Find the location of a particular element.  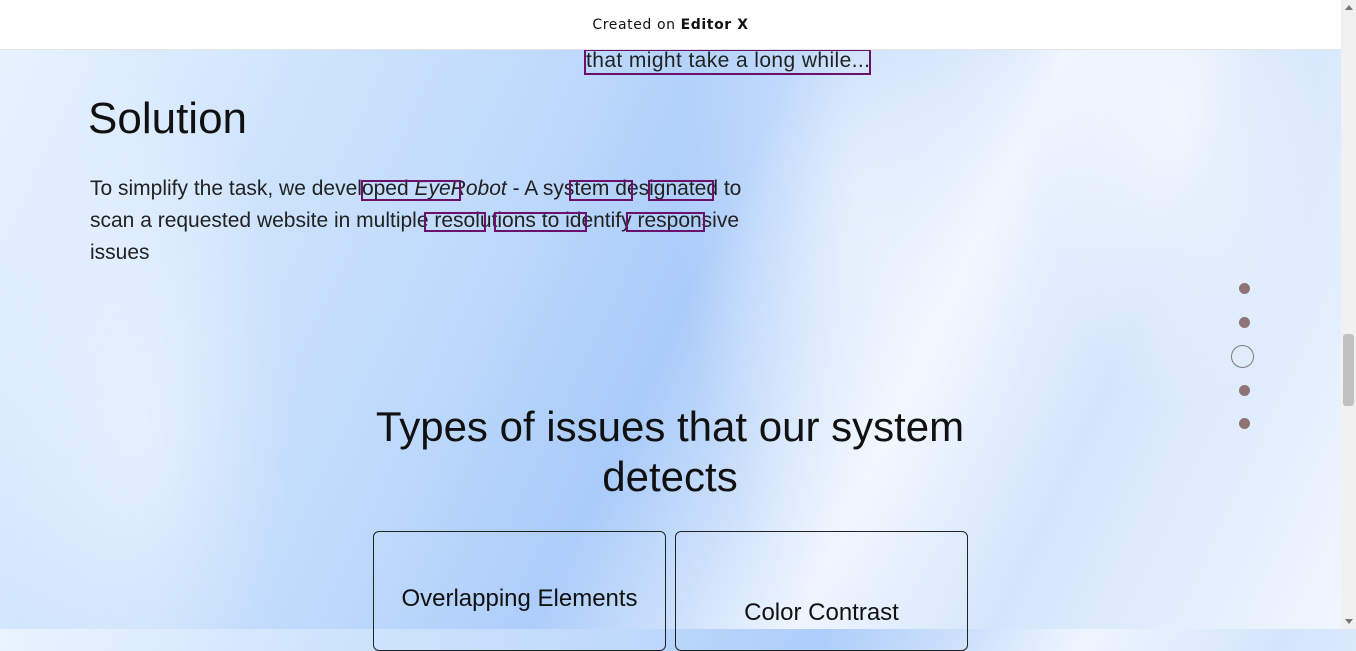

issue-card-label: Overlapping Elements is located at coordinates (519, 598).